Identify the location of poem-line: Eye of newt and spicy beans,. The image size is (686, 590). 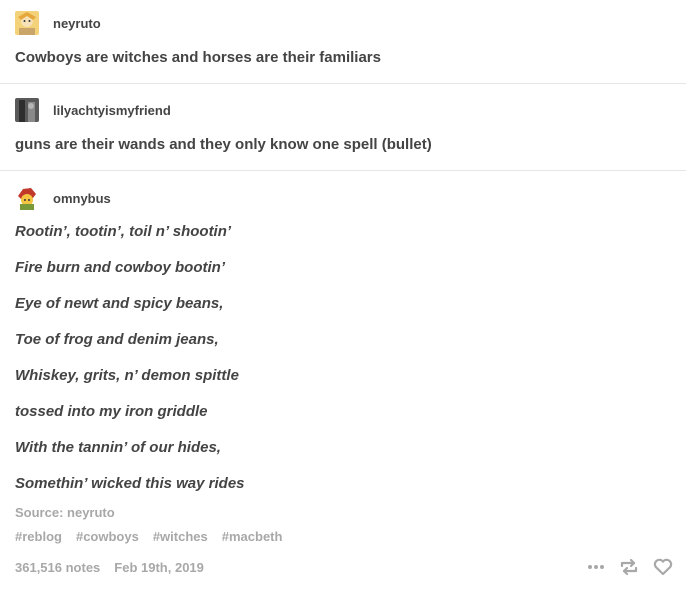
(119, 303).